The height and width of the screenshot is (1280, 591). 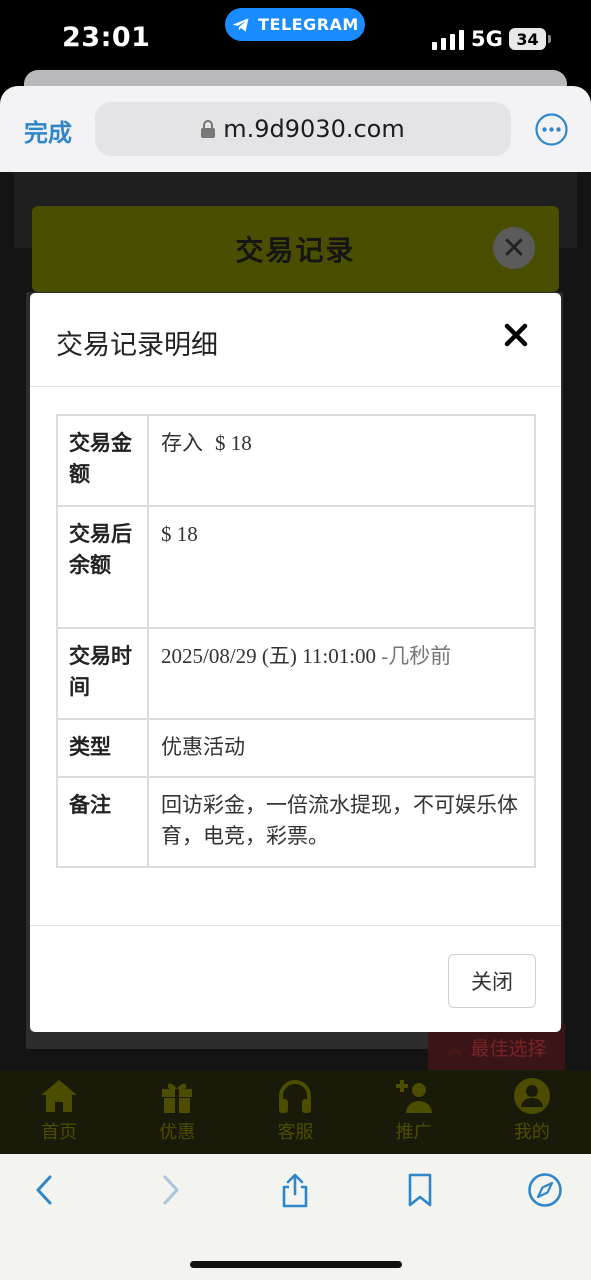 What do you see at coordinates (413, 1096) in the screenshot?
I see `add-user-icon` at bounding box center [413, 1096].